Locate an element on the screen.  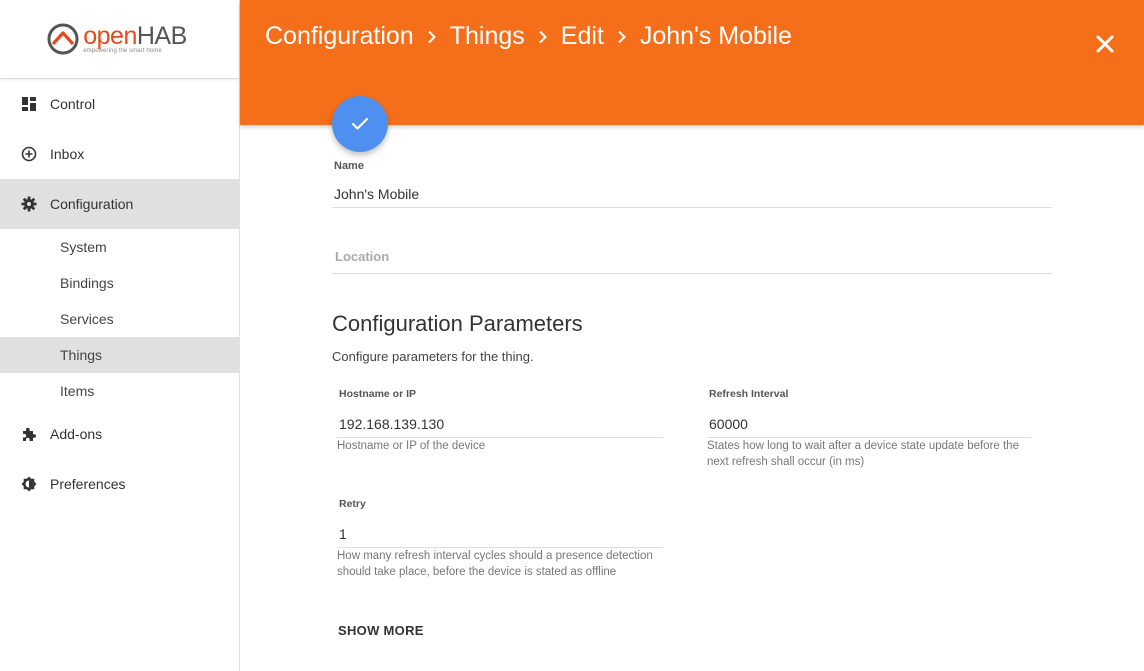
logo-hab-text: HAB is located at coordinates (161, 36).